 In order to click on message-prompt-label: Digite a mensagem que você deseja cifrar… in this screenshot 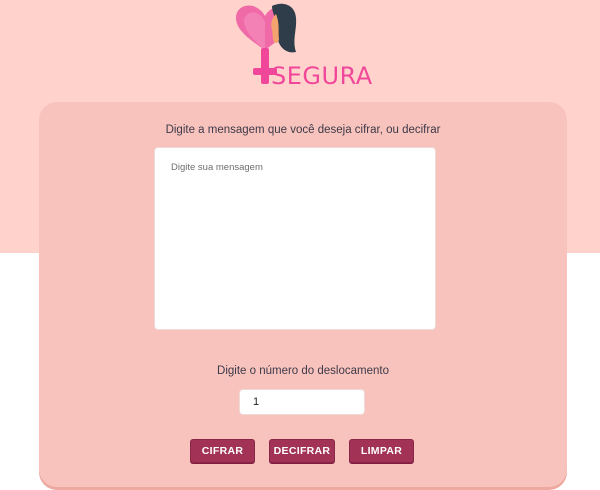, I will do `click(303, 130)`.